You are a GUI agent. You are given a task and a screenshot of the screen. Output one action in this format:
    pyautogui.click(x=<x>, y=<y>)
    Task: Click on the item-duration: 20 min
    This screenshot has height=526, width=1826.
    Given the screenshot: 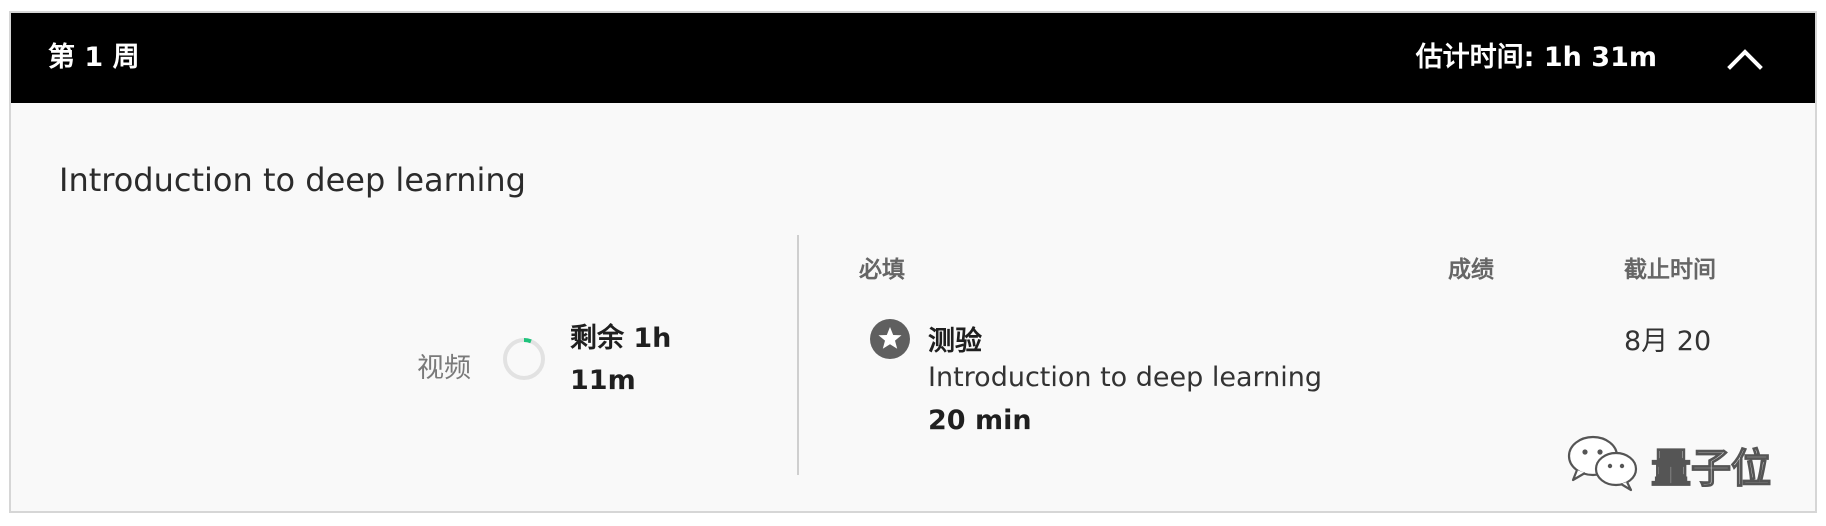 What is the action you would take?
    pyautogui.click(x=980, y=420)
    